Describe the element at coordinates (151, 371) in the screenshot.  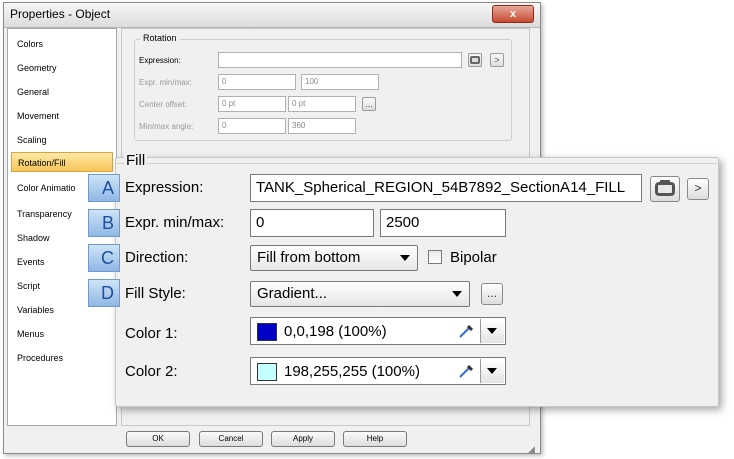
I see `color2-label: Color 2:` at that location.